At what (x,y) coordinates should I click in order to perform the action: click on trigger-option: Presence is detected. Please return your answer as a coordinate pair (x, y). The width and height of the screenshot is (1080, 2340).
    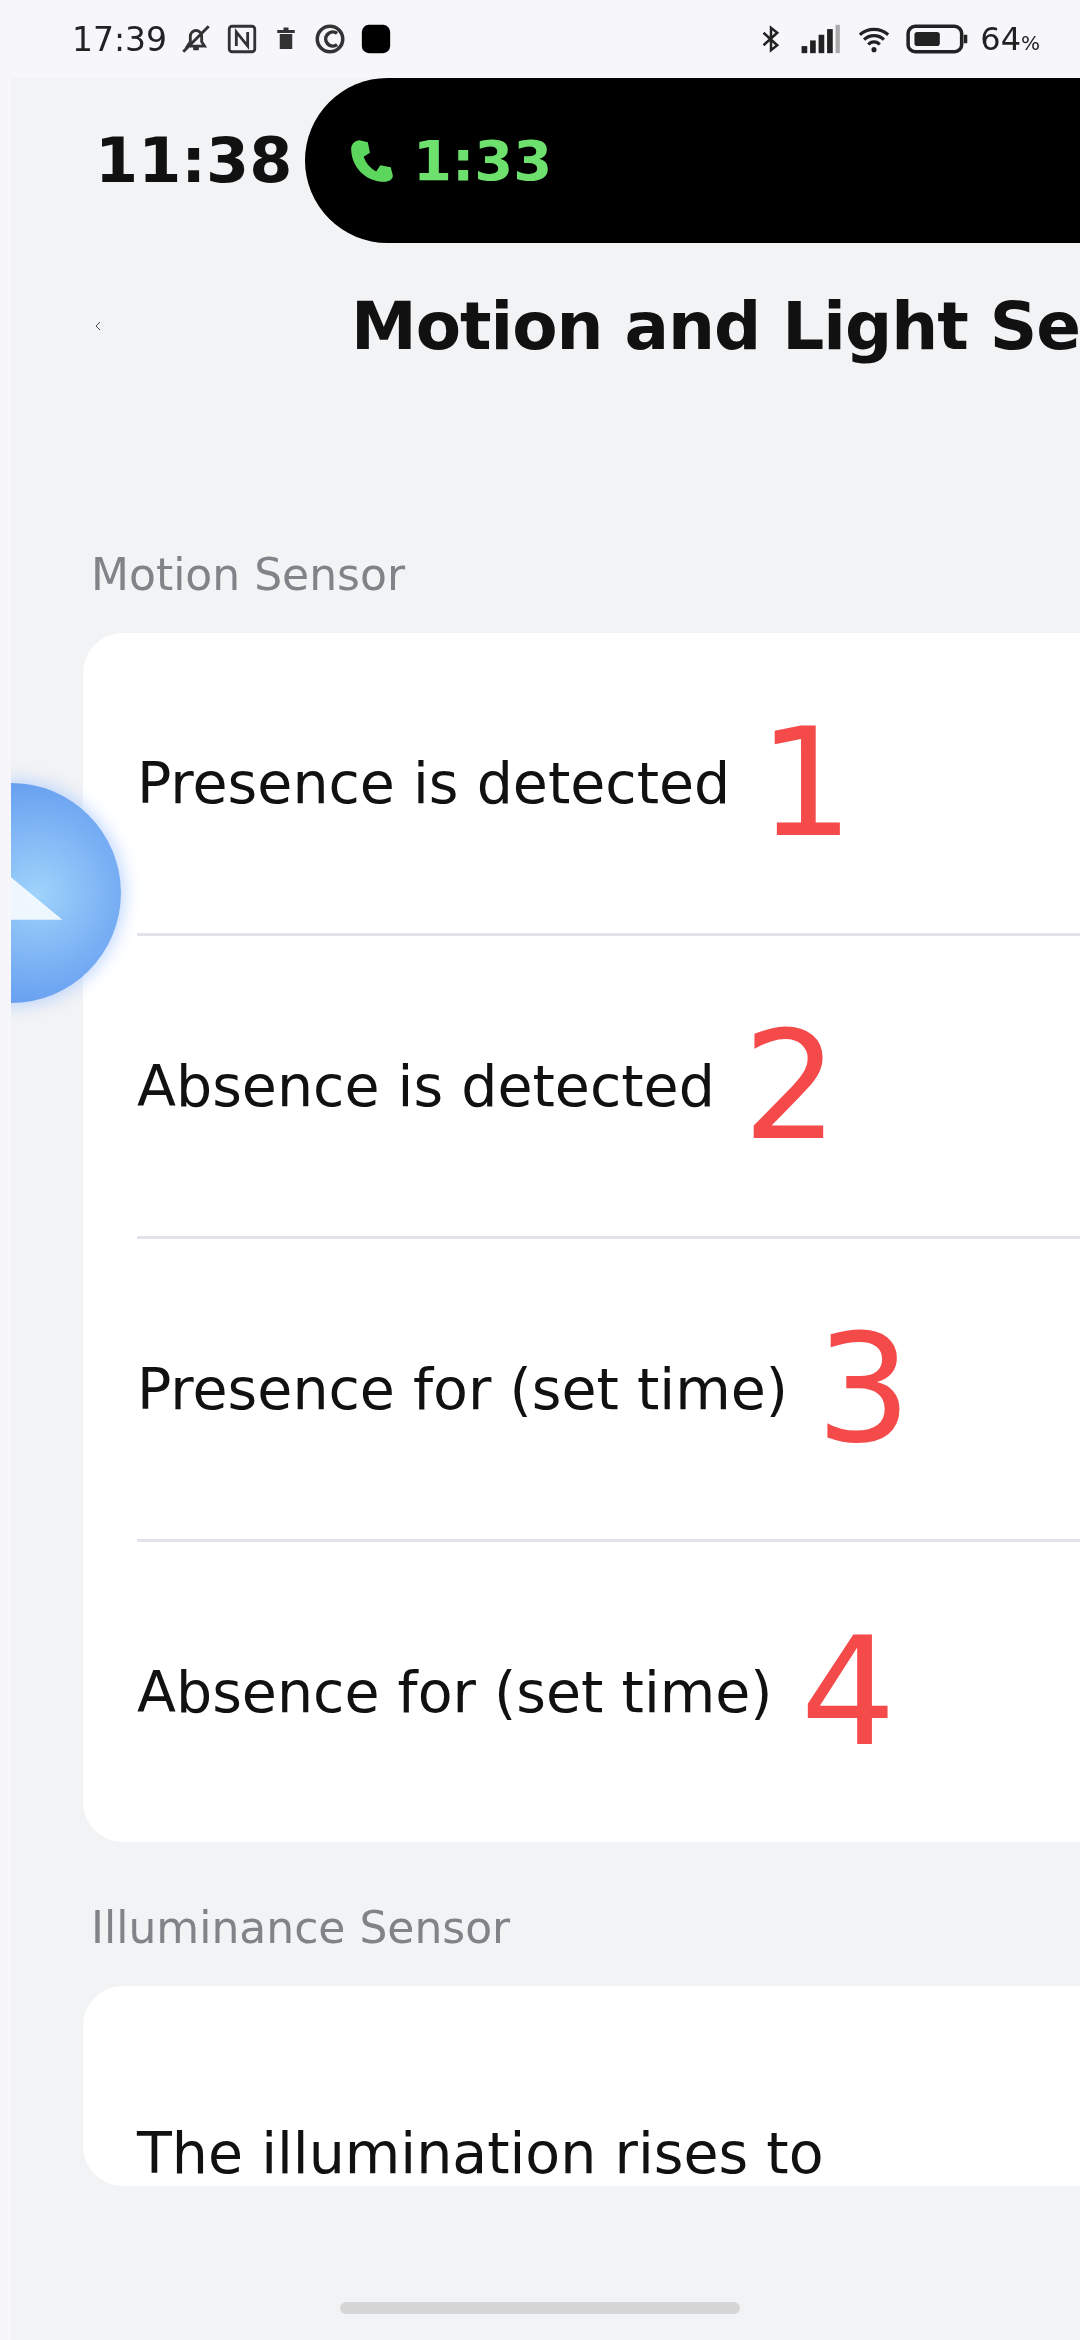
    Looking at the image, I should click on (434, 783).